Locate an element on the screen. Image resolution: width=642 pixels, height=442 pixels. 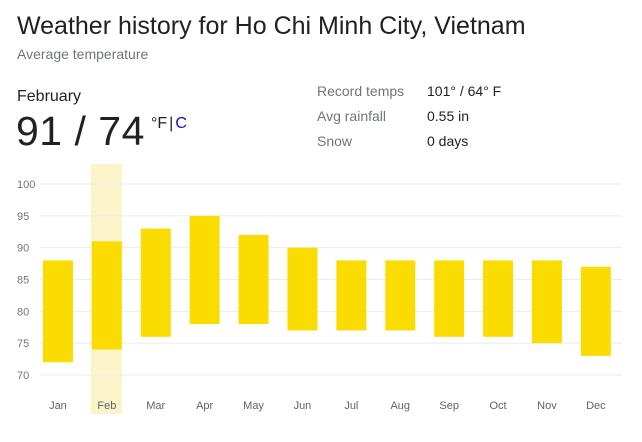
page-subtitle: Average temperature is located at coordinates (83, 54).